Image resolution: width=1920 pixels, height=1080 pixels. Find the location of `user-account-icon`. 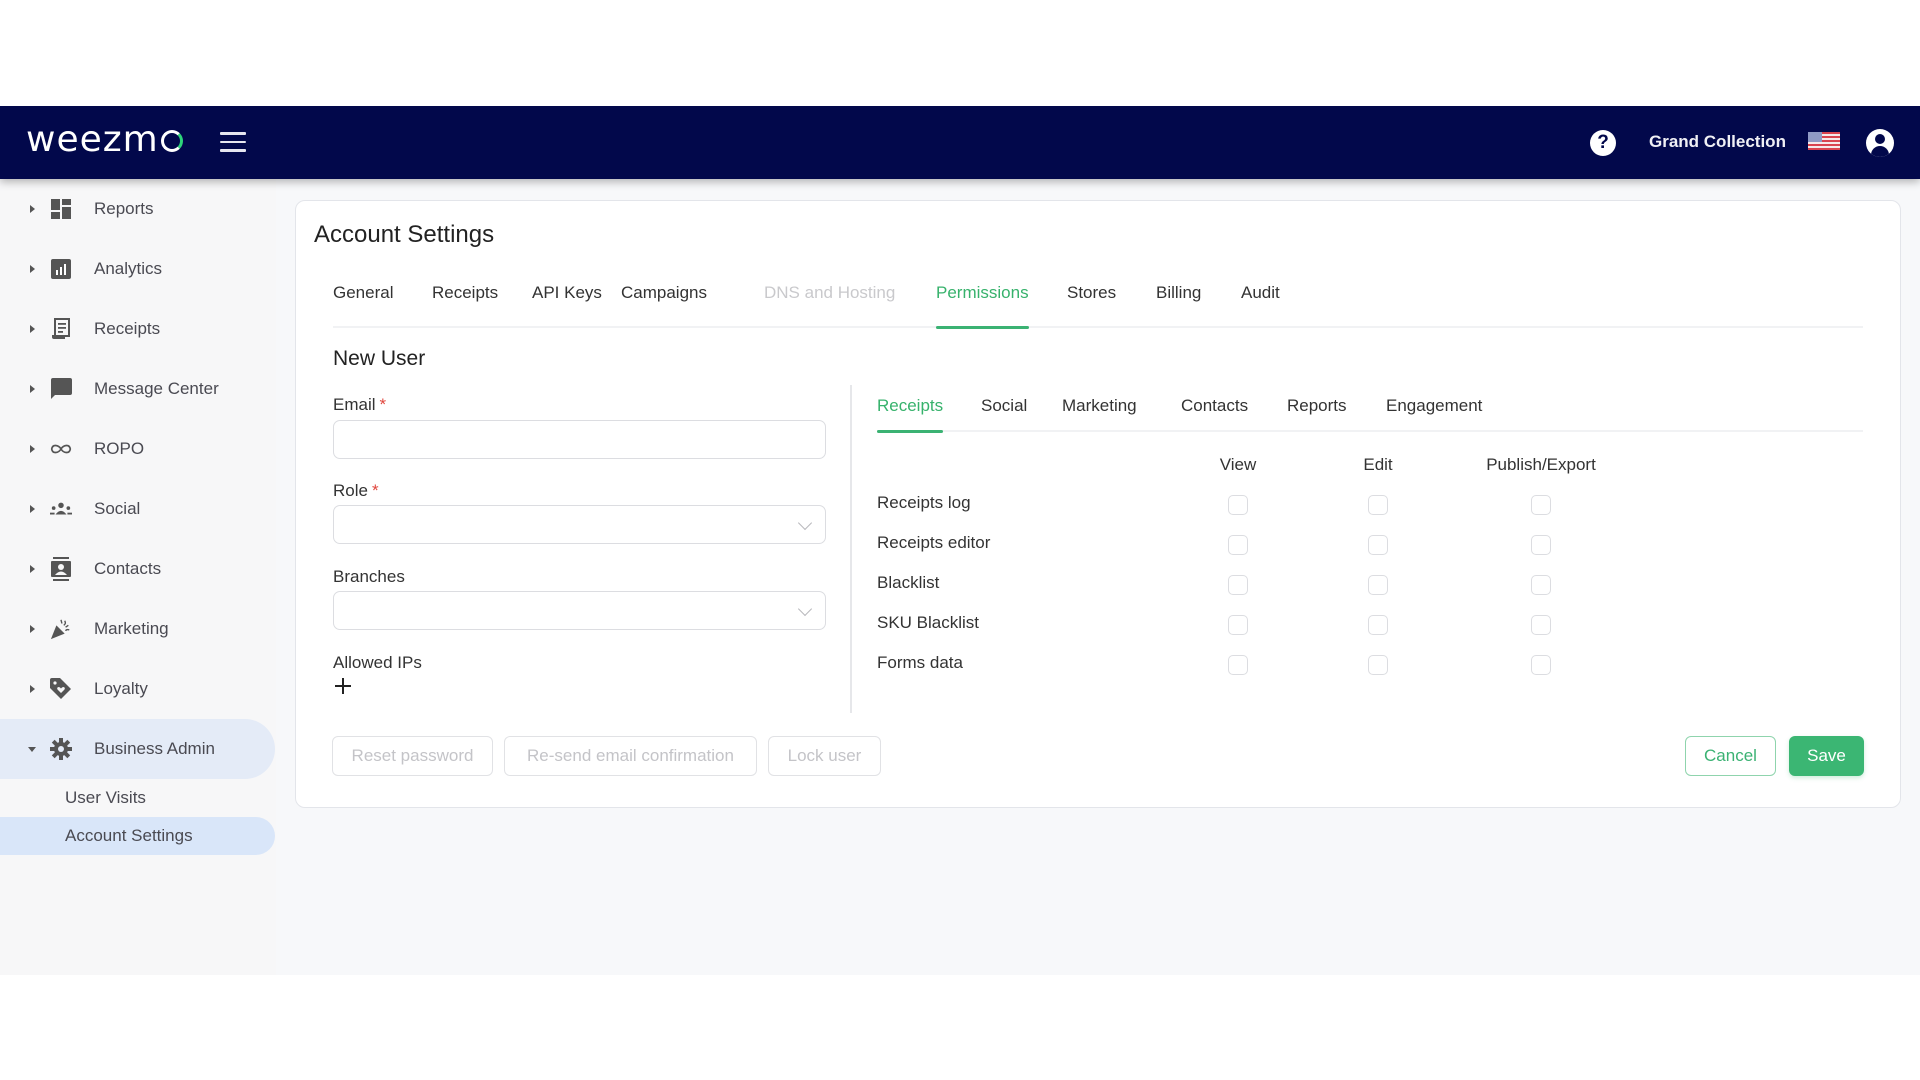

user-account-icon is located at coordinates (1880, 143).